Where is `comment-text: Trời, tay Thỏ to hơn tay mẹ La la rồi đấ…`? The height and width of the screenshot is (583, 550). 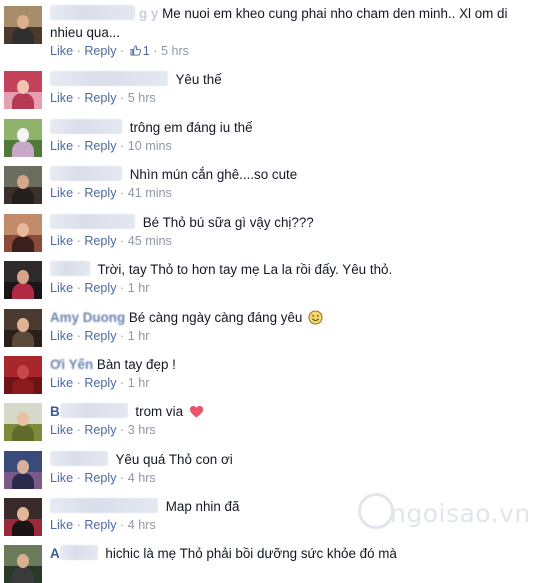
comment-text: Trời, tay Thỏ to hơn tay mẹ La la rồi đấ… is located at coordinates (245, 269).